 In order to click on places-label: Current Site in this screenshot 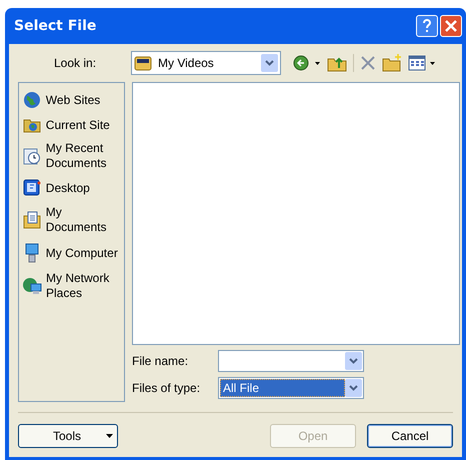, I will do `click(78, 125)`.